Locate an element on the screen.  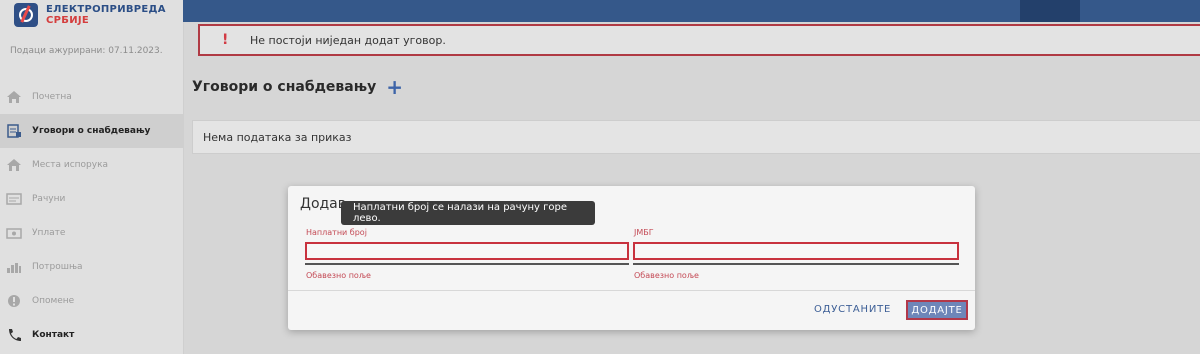
logo: ЕЛЕКТРОПРИВРЕДА СРБИЈЕ is located at coordinates (90, 15).